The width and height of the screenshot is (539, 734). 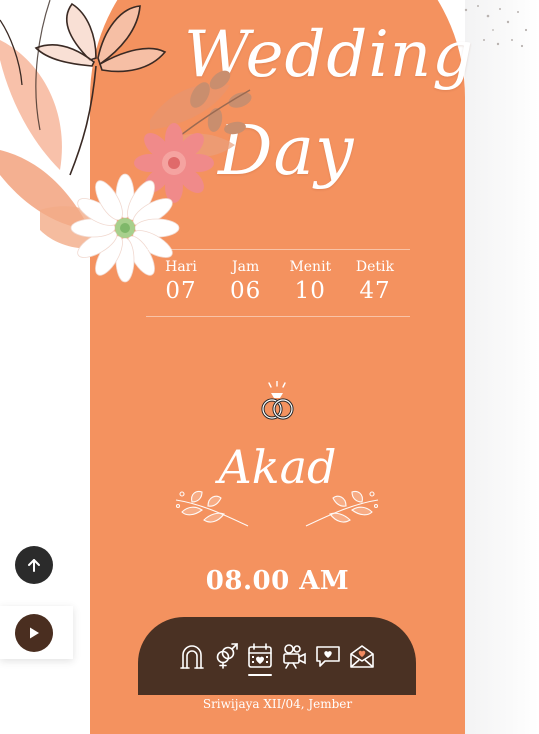 I want to click on arrow-up-icon, so click(x=34, y=565).